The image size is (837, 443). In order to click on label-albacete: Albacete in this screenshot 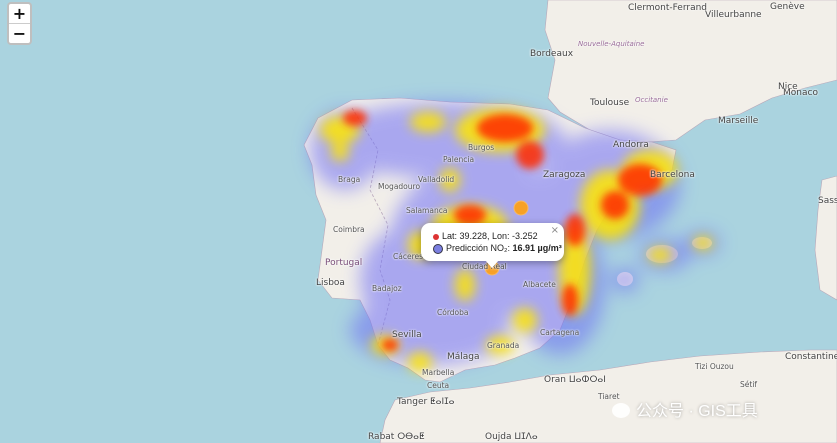, I will do `click(539, 284)`.